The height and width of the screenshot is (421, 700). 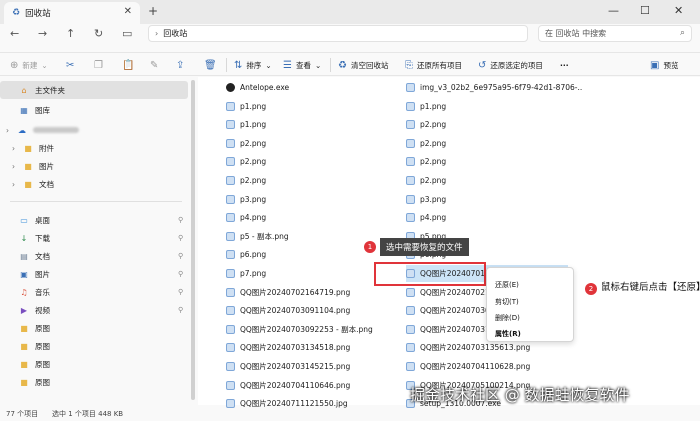 I want to click on sidebar-item-gallery: ▦ 图库, so click(x=25, y=110).